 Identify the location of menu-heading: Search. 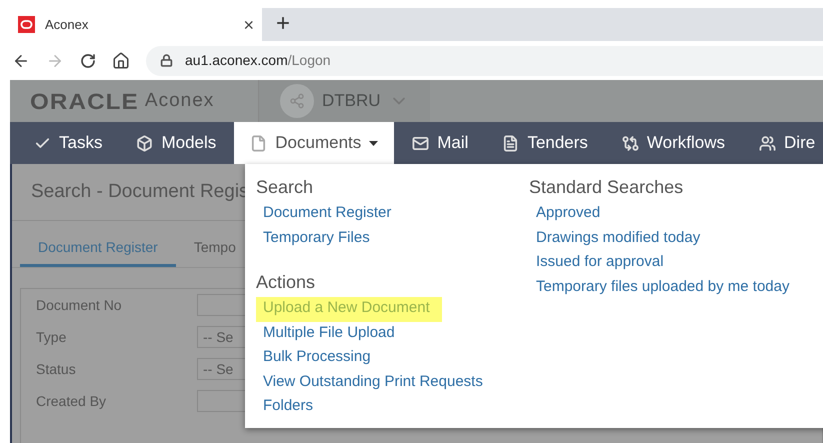
(285, 187).